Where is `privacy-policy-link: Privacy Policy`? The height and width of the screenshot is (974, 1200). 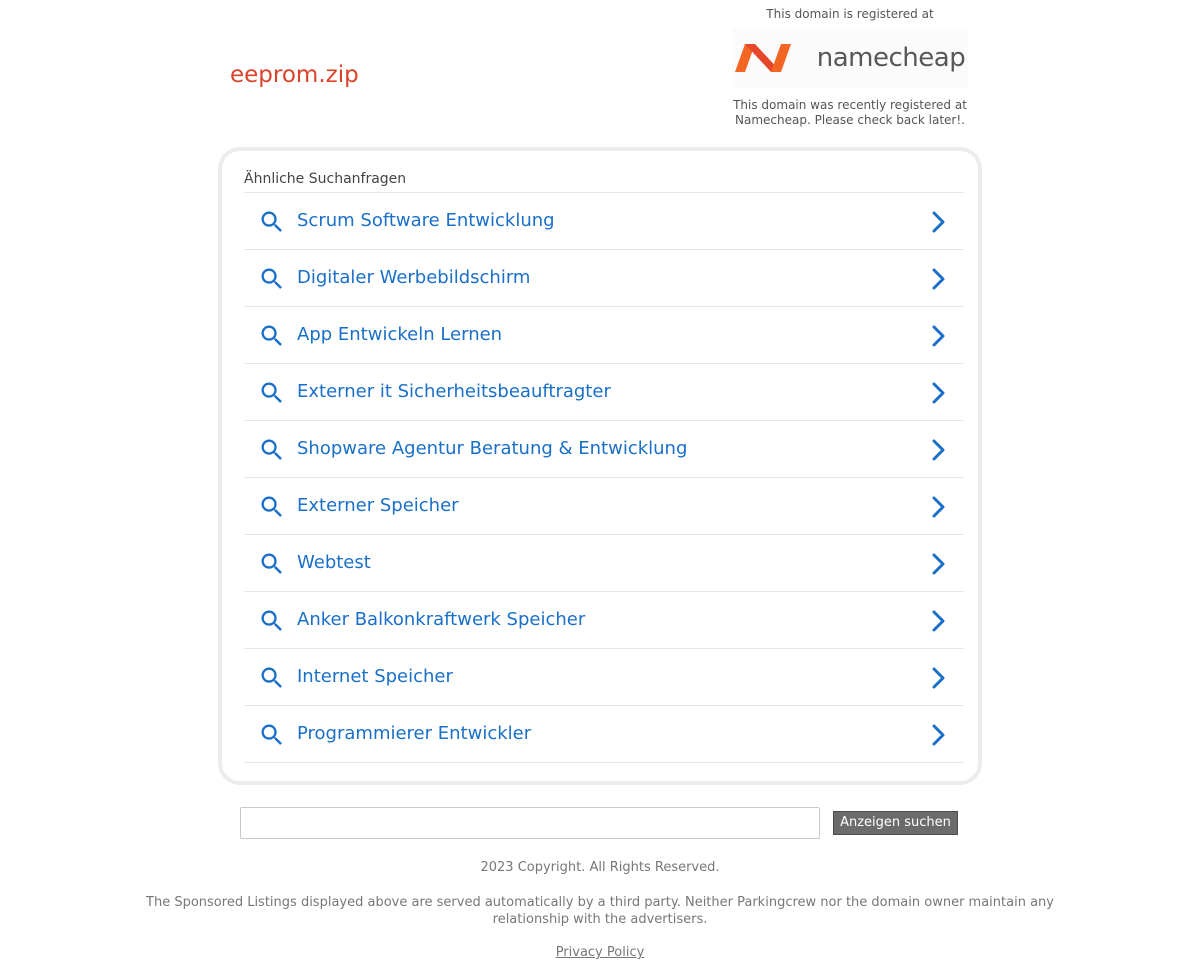 privacy-policy-link: Privacy Policy is located at coordinates (600, 952).